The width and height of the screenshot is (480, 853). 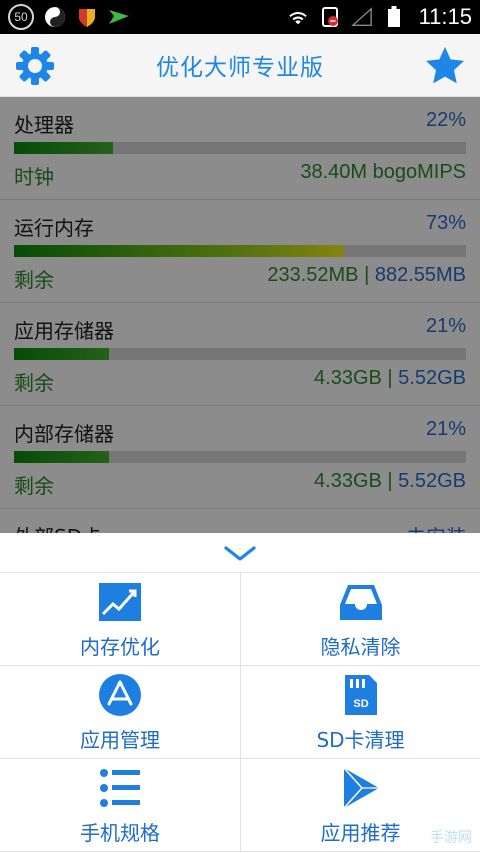 I want to click on stat-name: 运行内存, so click(x=54, y=228).